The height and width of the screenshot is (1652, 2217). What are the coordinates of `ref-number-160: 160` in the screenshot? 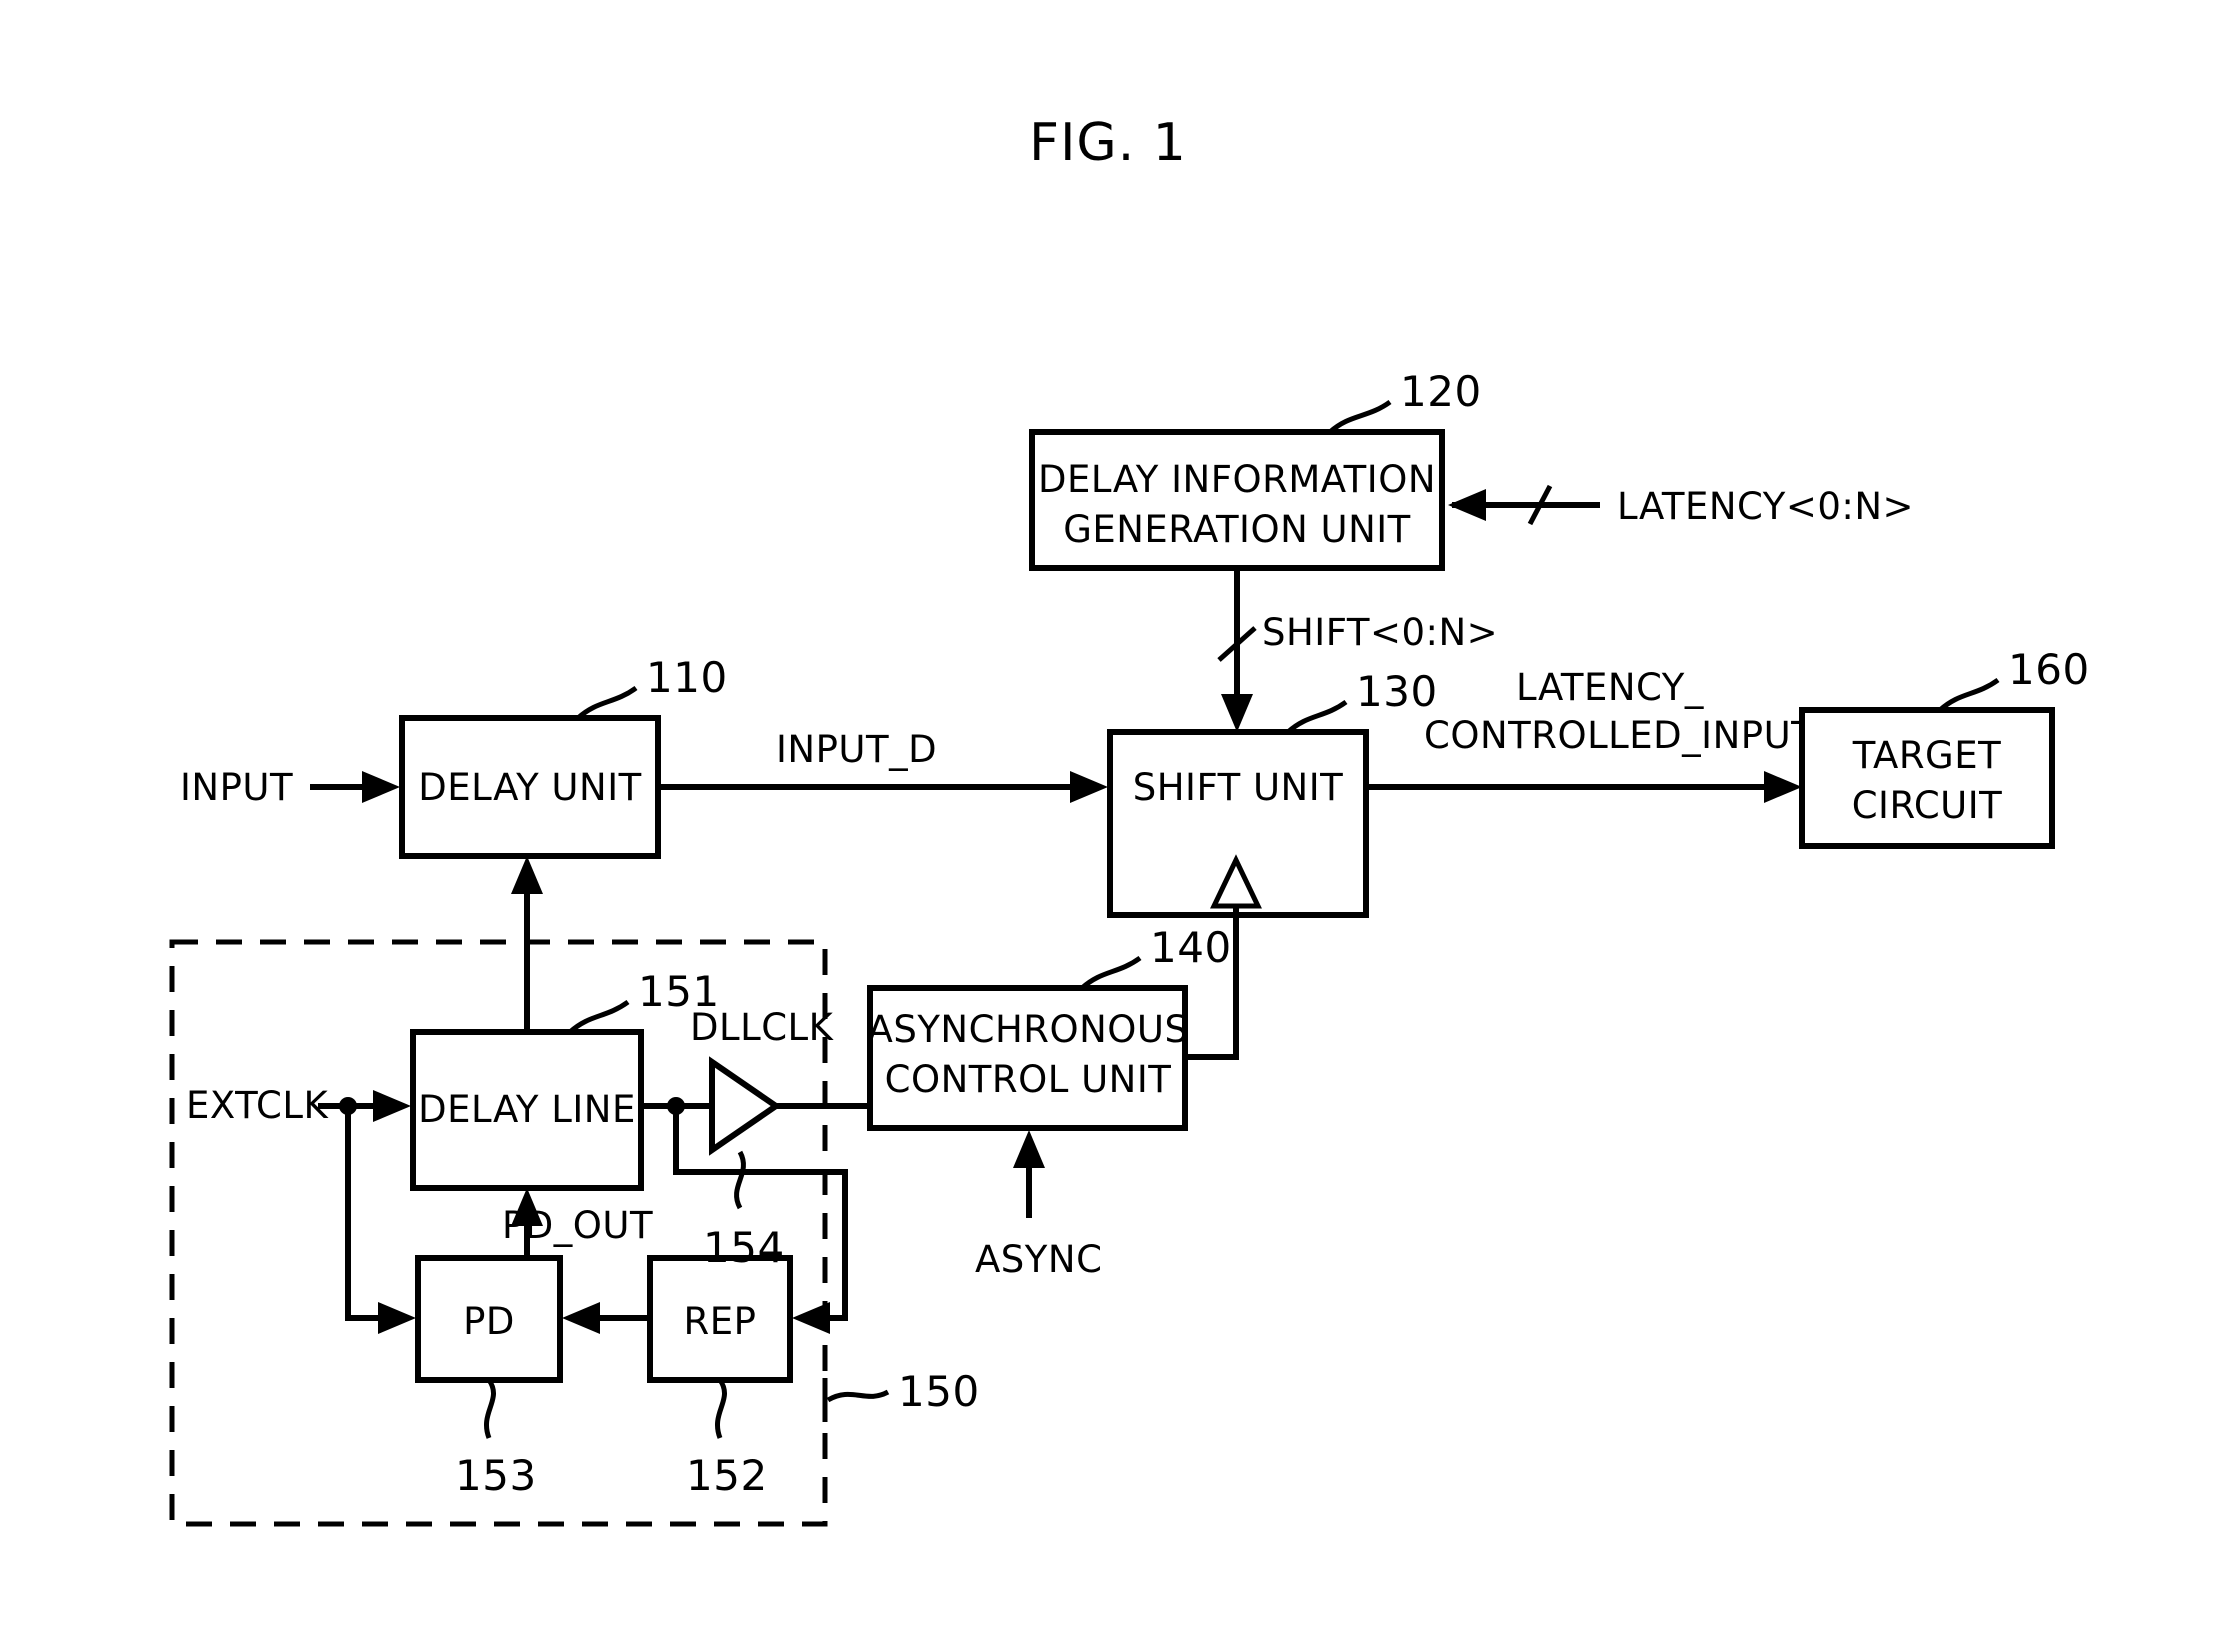 It's located at (2049, 669).